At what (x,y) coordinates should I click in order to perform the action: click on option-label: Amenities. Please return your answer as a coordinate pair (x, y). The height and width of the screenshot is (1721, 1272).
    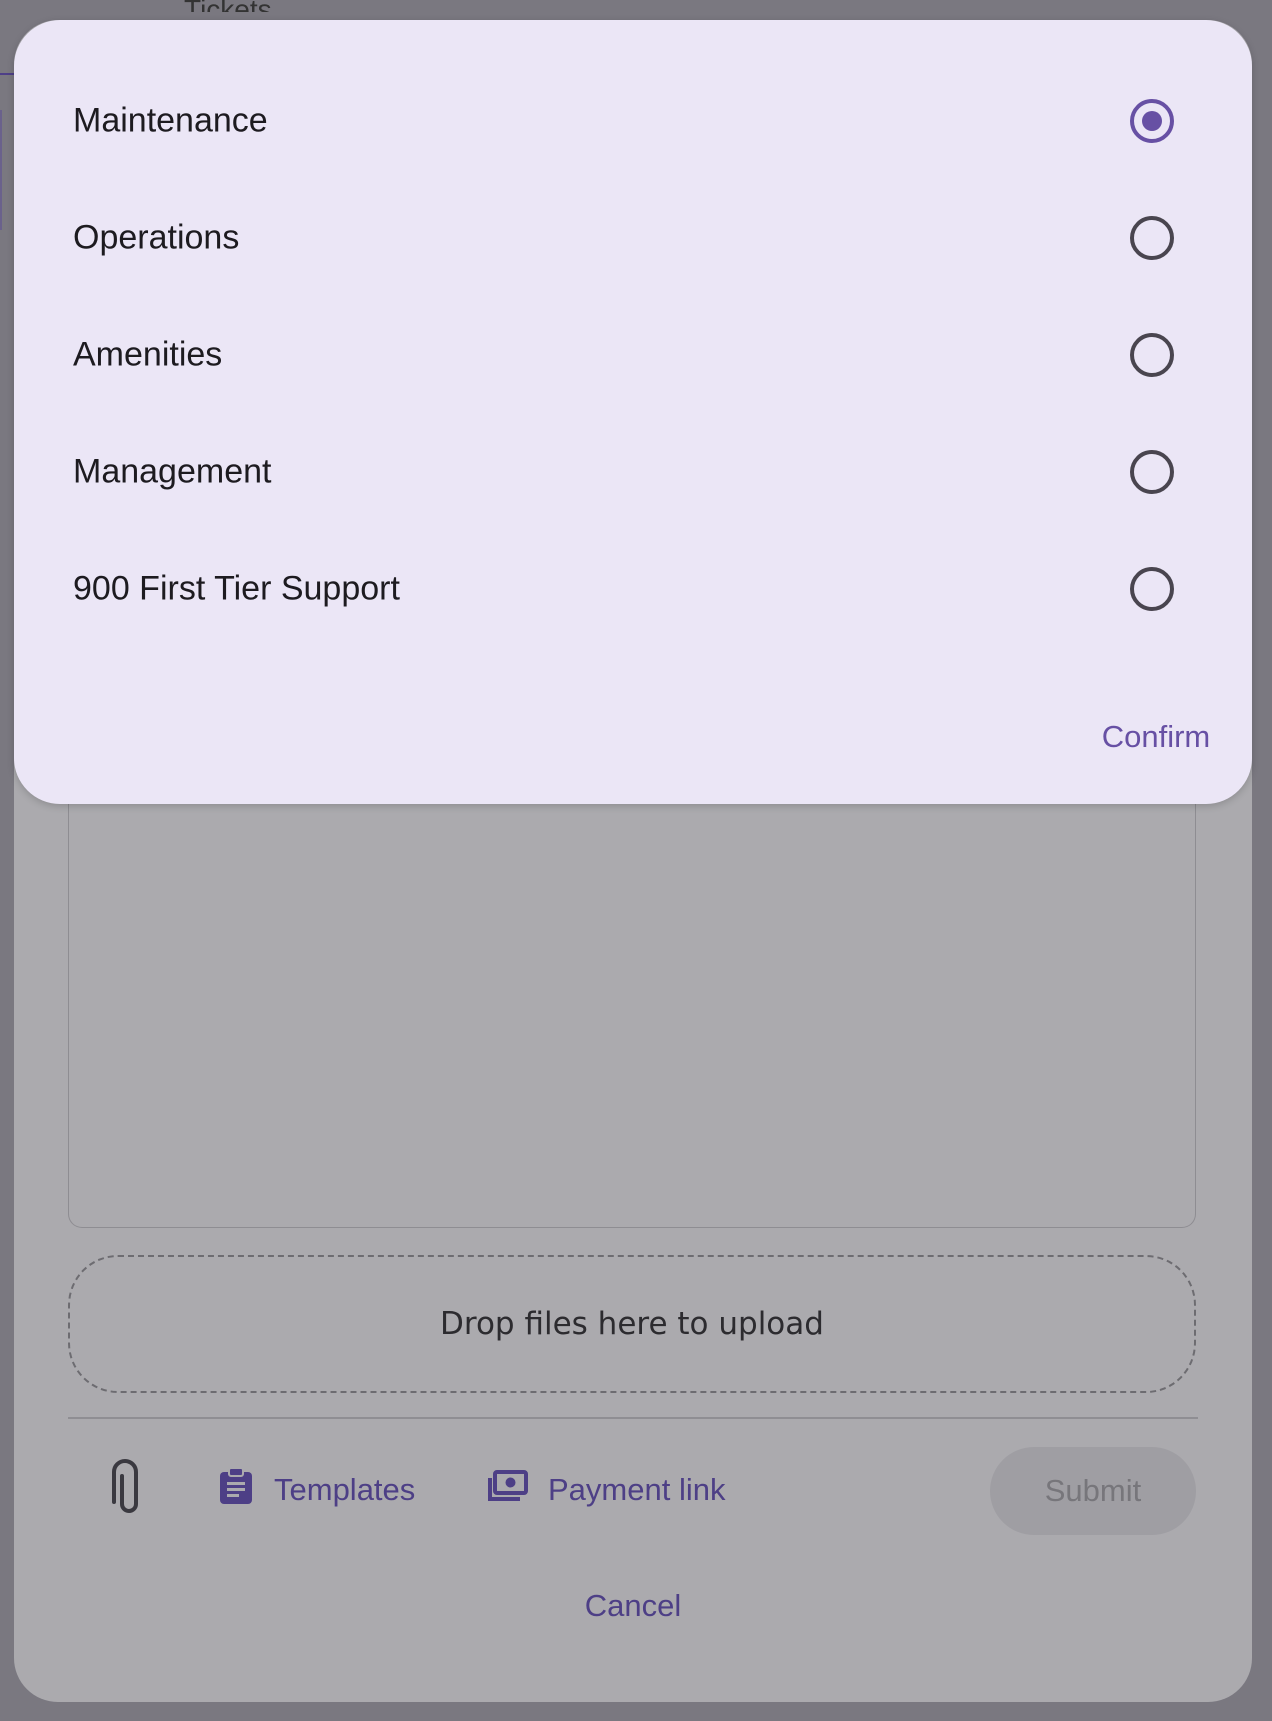
    Looking at the image, I should click on (148, 354).